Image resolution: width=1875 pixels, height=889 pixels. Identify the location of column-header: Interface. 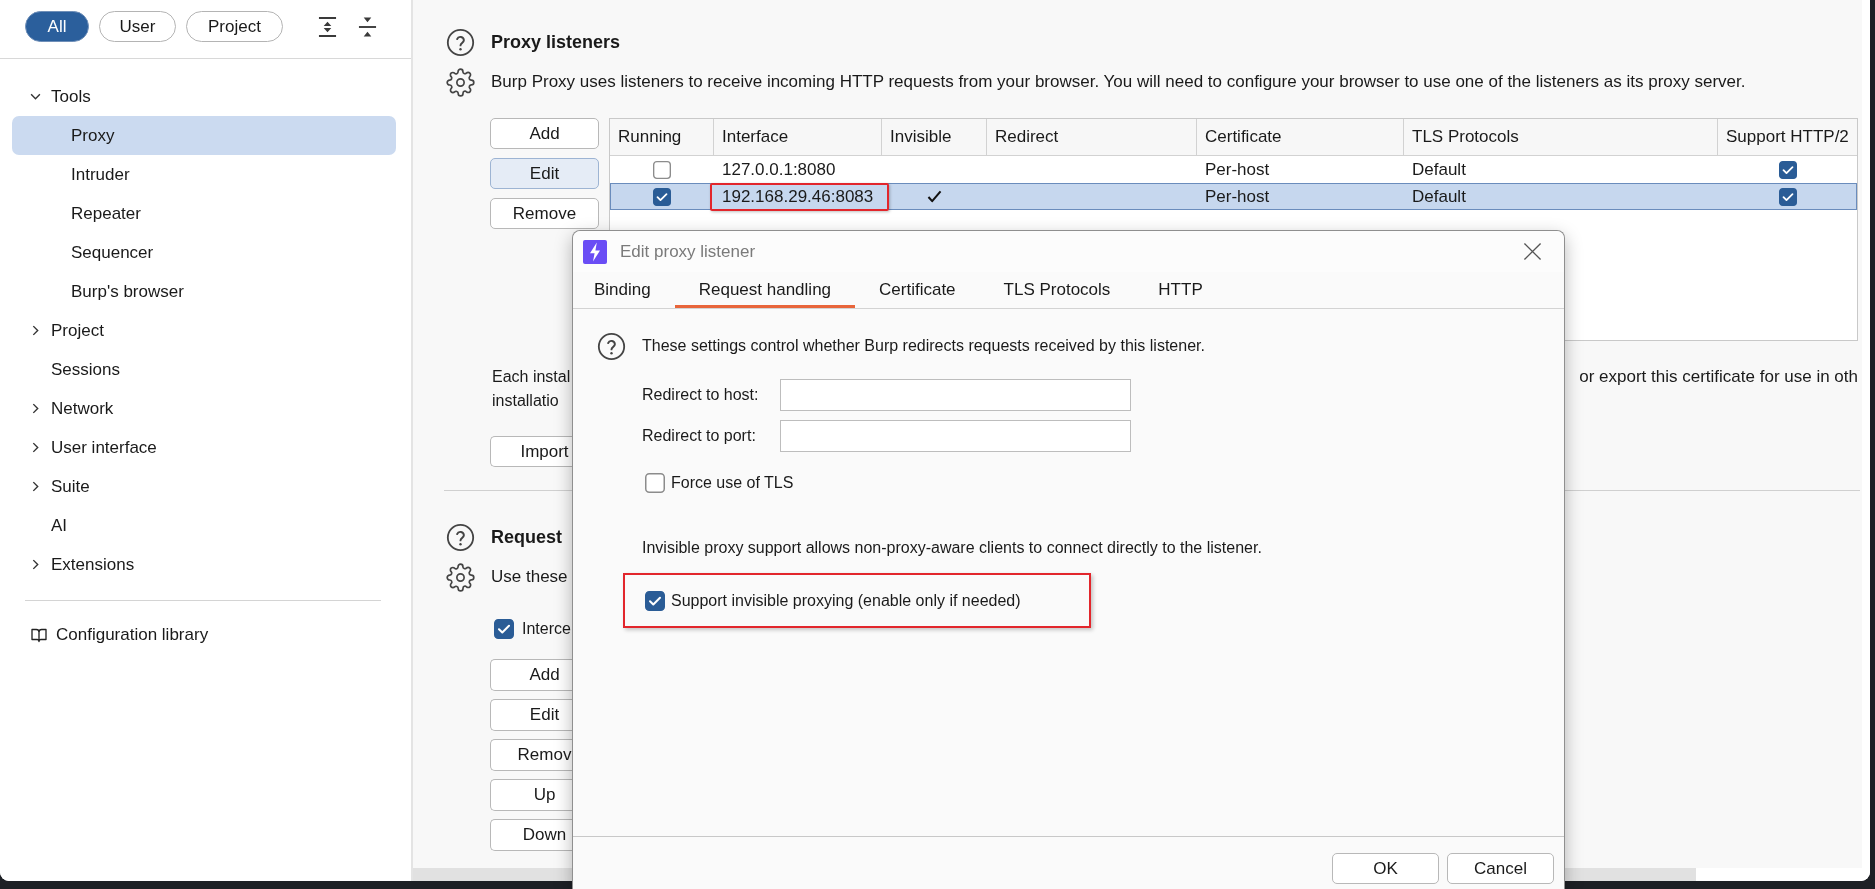
(798, 137).